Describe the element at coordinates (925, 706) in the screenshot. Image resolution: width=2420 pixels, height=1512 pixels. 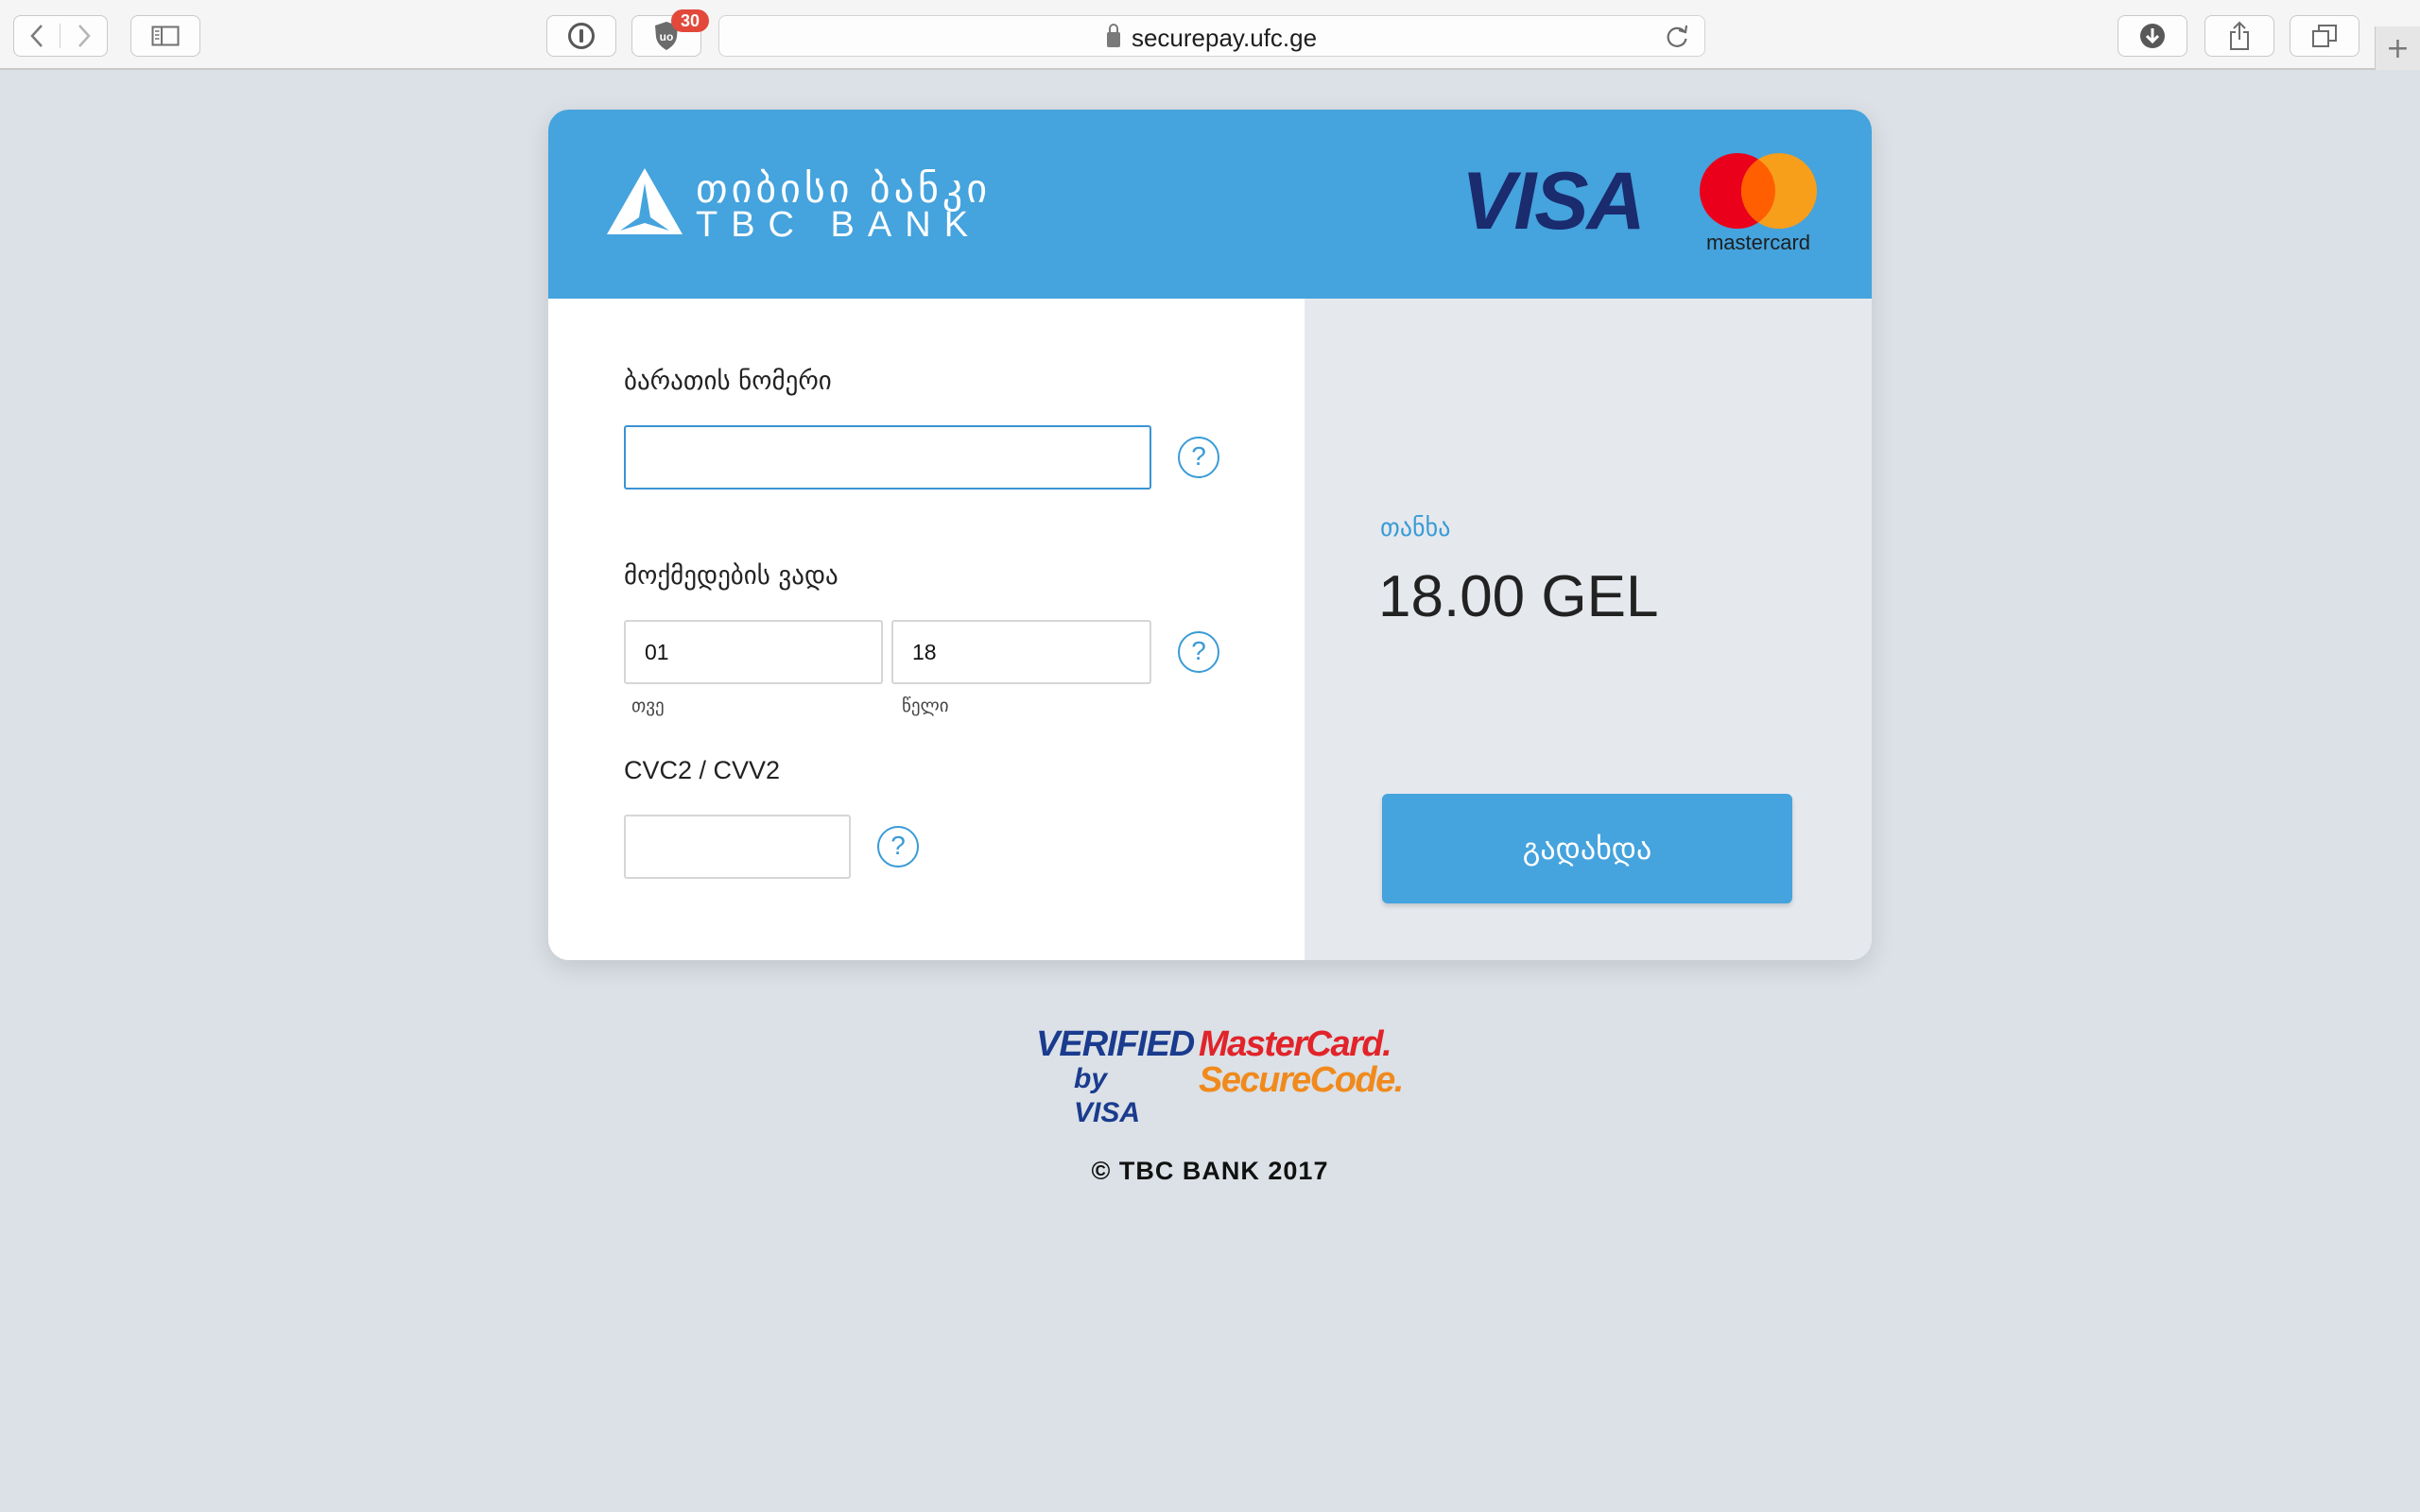
I see `year-sublabel: წელი` at that location.